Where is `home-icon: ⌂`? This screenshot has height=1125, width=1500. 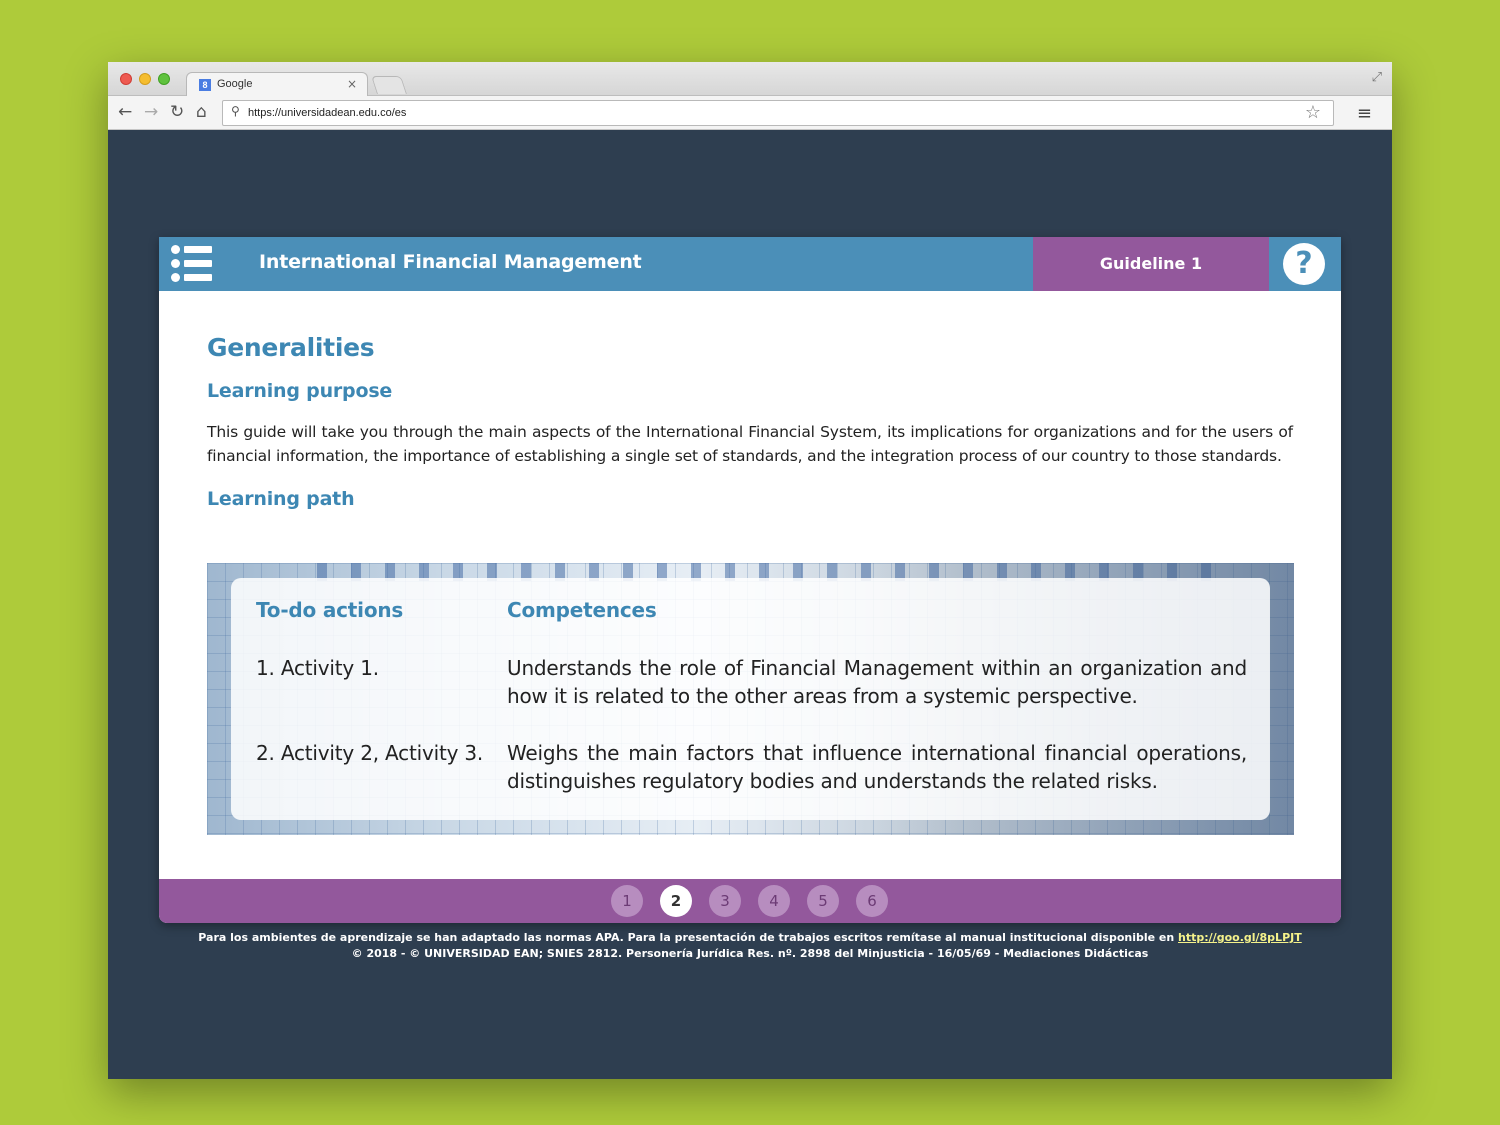
home-icon: ⌂ is located at coordinates (201, 112).